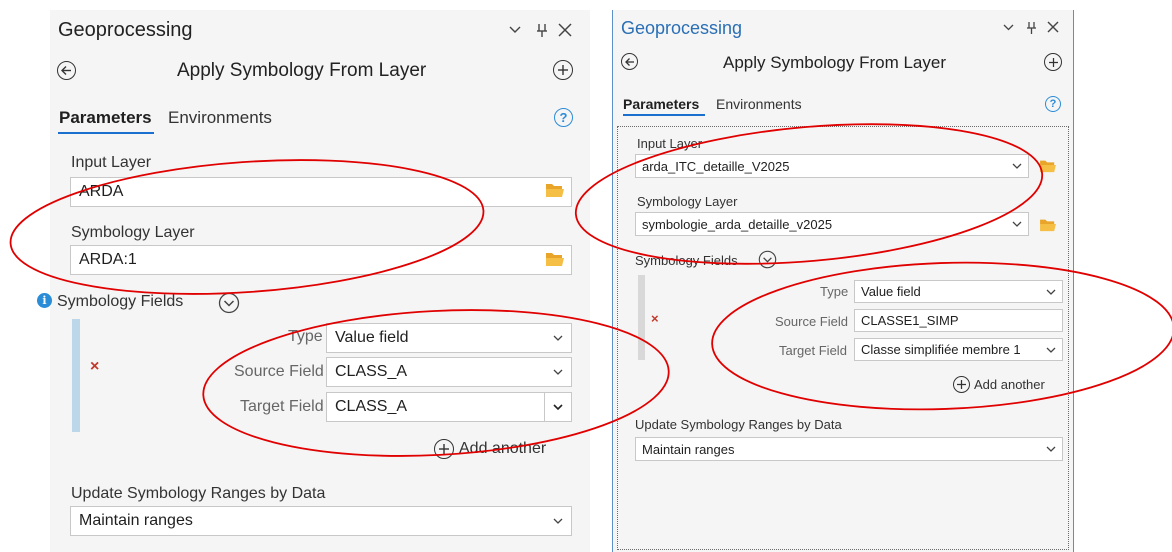  What do you see at coordinates (910, 320) in the screenshot?
I see `source-field-value: CLASSE1_SIMP` at bounding box center [910, 320].